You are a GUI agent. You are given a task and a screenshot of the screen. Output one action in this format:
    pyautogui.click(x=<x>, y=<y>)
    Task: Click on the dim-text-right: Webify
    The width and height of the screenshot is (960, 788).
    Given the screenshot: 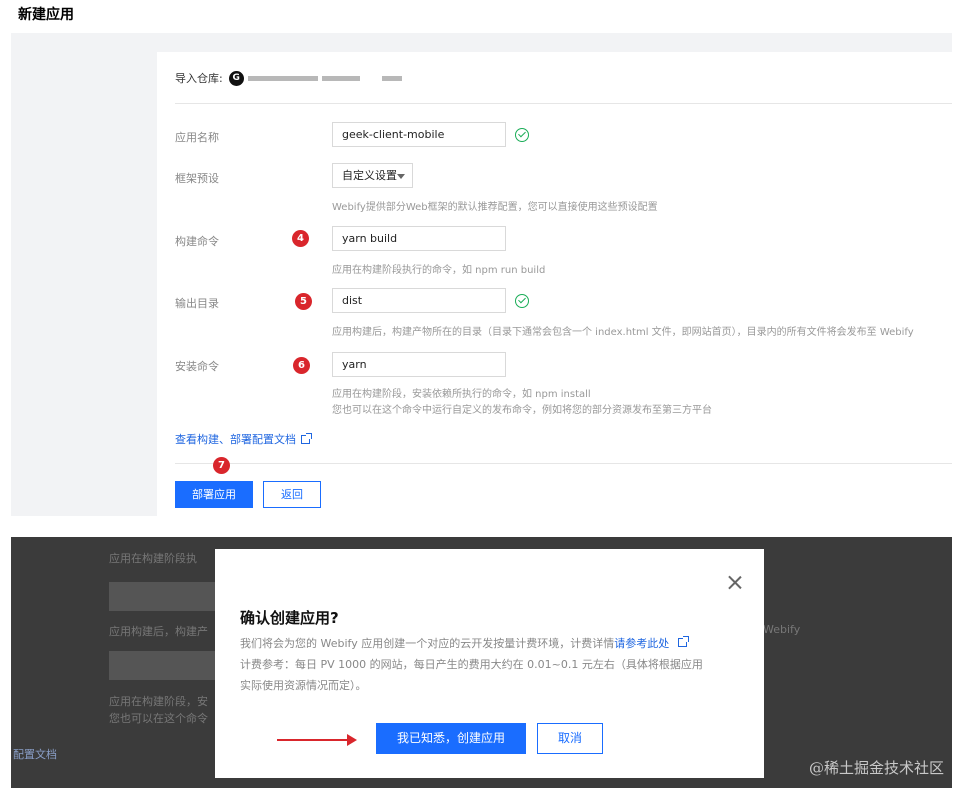 What is the action you would take?
    pyautogui.click(x=782, y=629)
    